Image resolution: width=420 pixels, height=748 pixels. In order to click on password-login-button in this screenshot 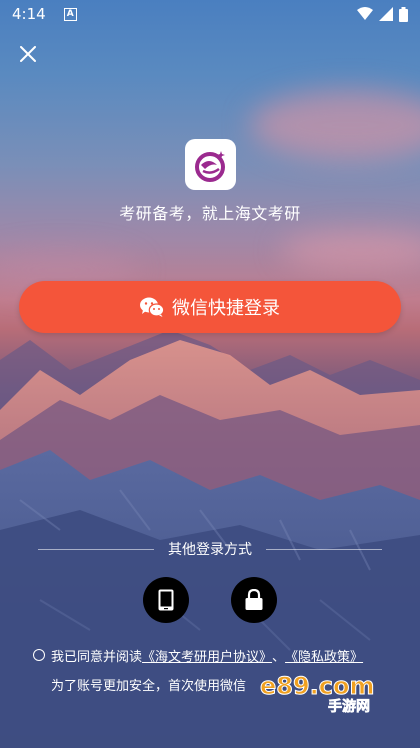, I will do `click(254, 600)`.